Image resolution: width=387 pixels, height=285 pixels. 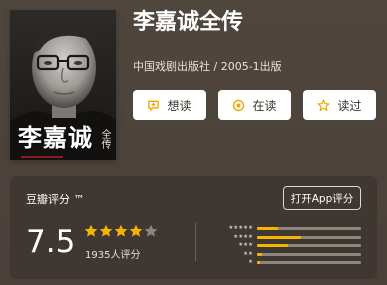 I want to click on cover-red-strip, so click(x=42, y=157).